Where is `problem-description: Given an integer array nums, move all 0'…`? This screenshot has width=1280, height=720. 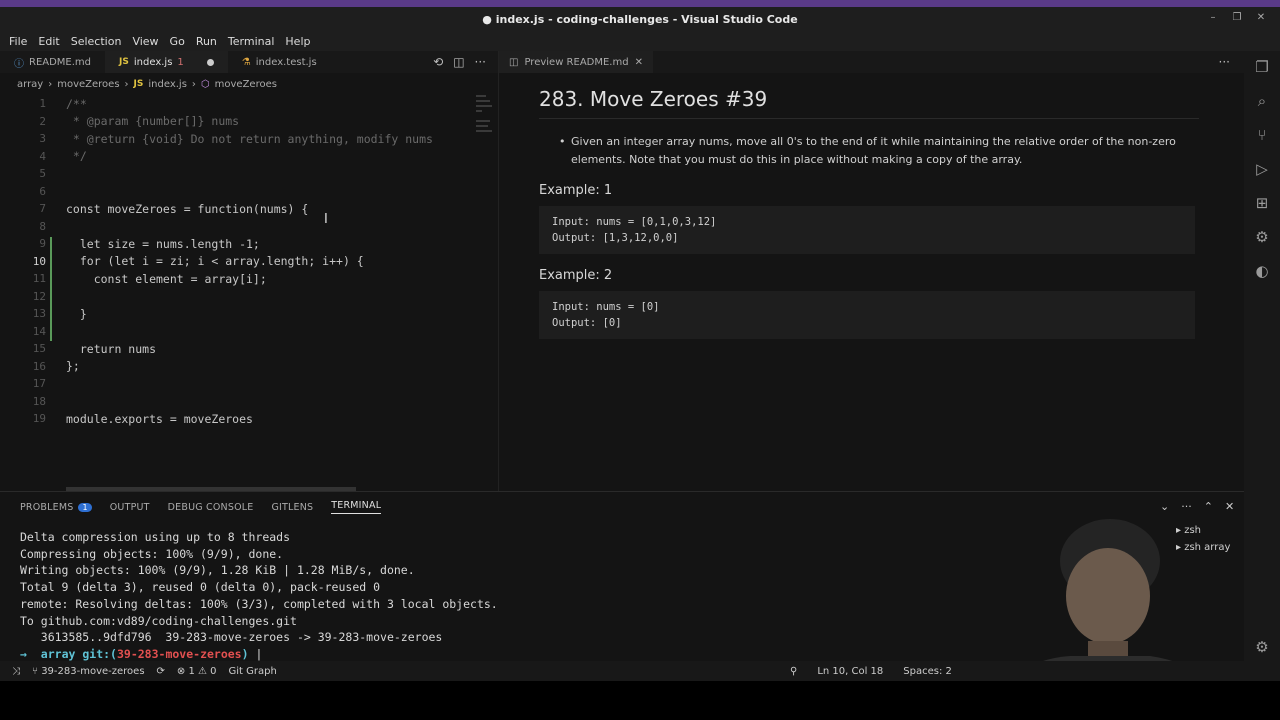
problem-description: Given an integer array nums, move all 0'… is located at coordinates (859, 151).